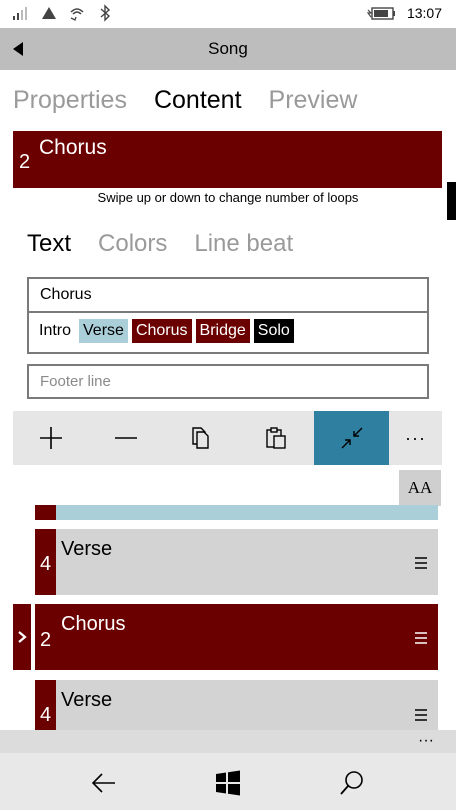 This screenshot has width=456, height=810. I want to click on part-item, so click(236, 512).